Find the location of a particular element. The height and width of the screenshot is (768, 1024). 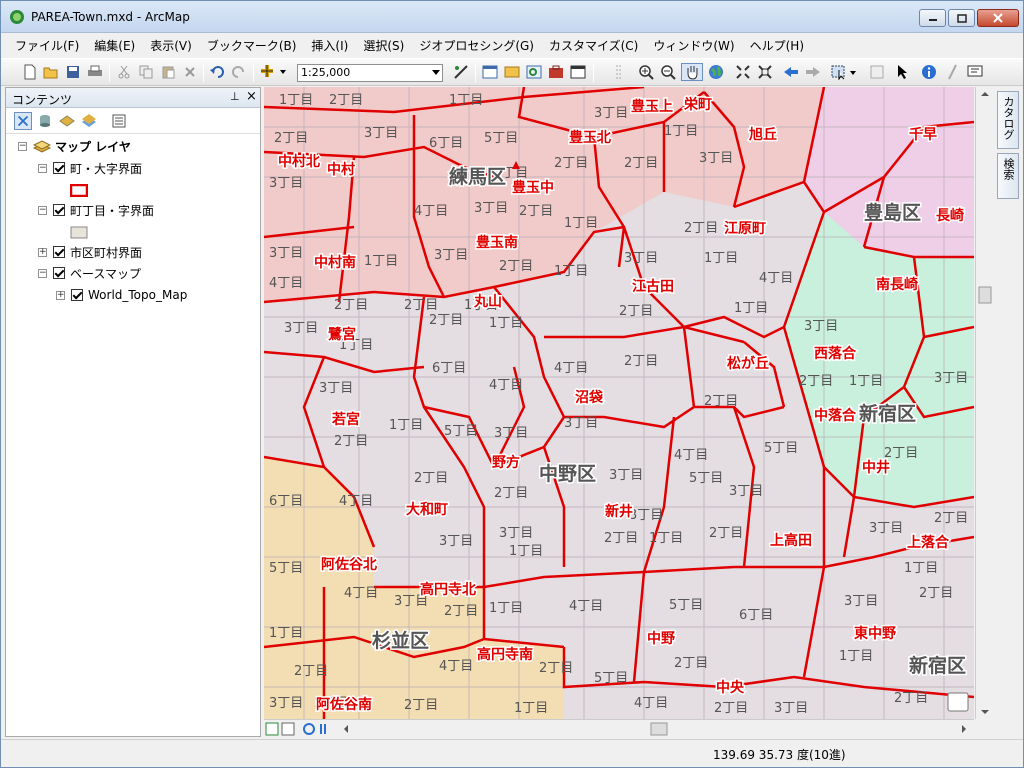

vertical-scrollbar is located at coordinates (984, 403).